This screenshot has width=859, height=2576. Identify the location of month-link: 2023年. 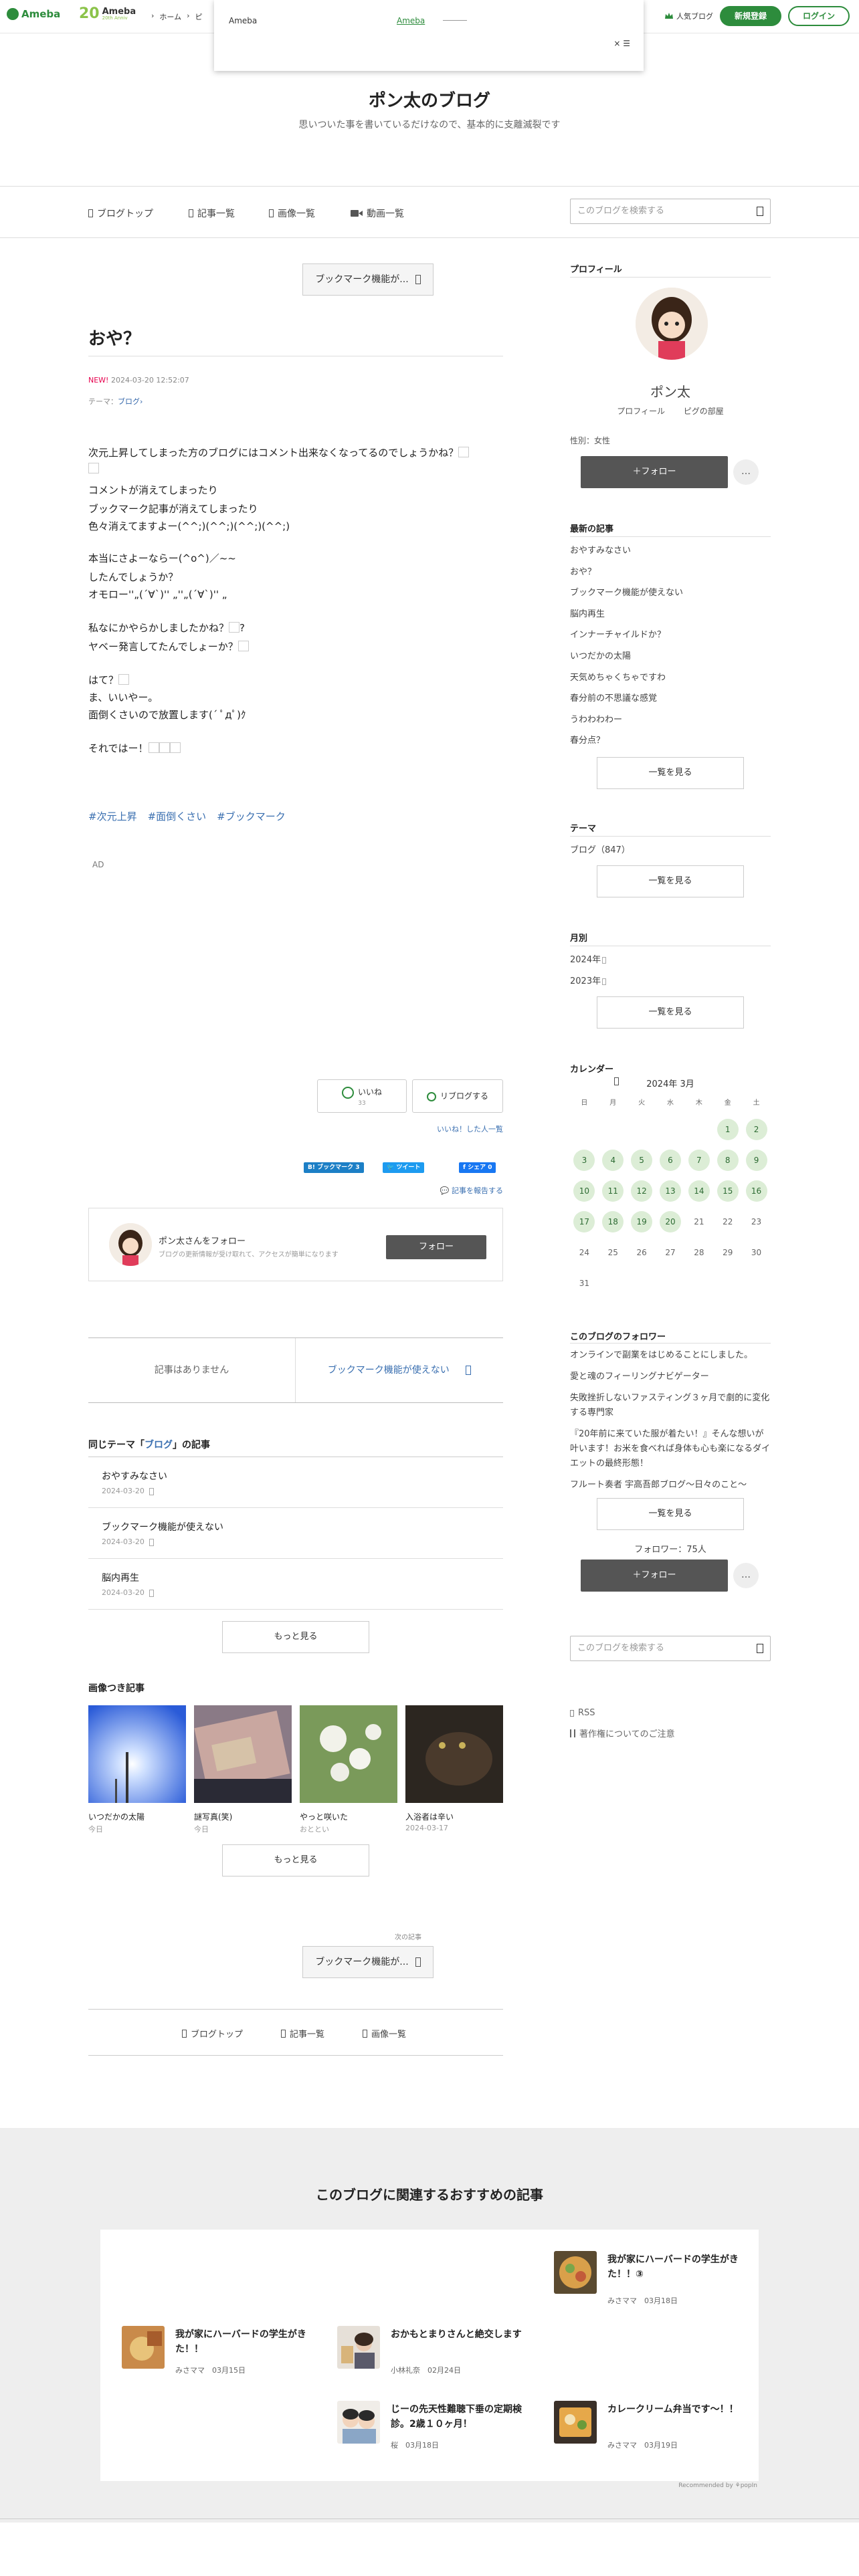
(589, 980).